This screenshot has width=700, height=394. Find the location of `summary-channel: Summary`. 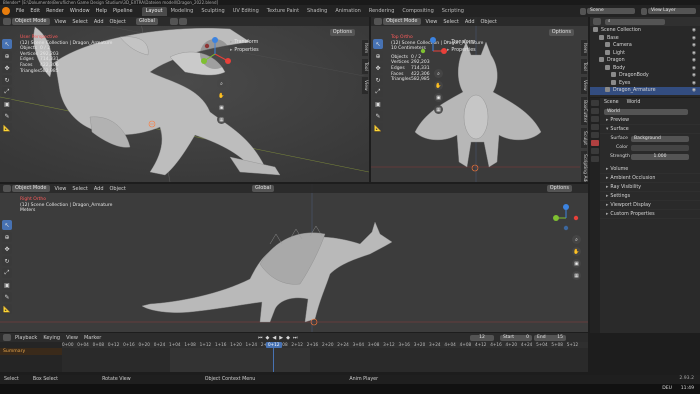

summary-channel: Summary is located at coordinates (31, 351).